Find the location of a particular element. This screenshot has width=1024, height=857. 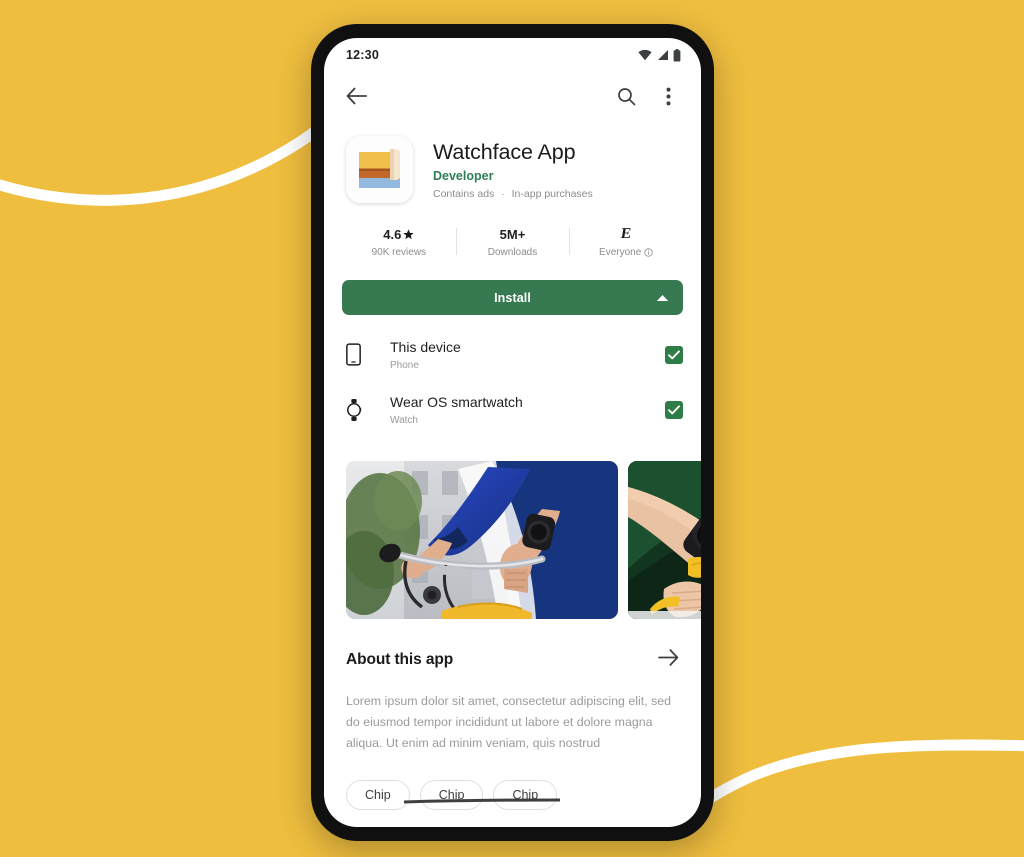

install-button-label: Install is located at coordinates (512, 297).